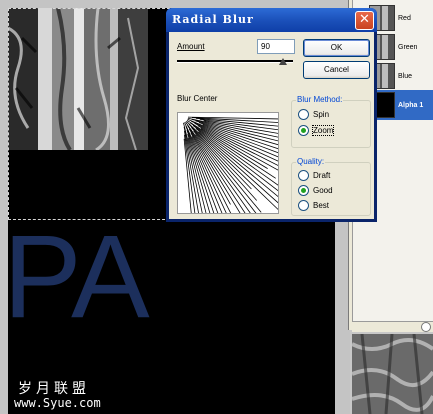 The height and width of the screenshot is (414, 433). I want to click on radio-zoom-circle, so click(303, 130).